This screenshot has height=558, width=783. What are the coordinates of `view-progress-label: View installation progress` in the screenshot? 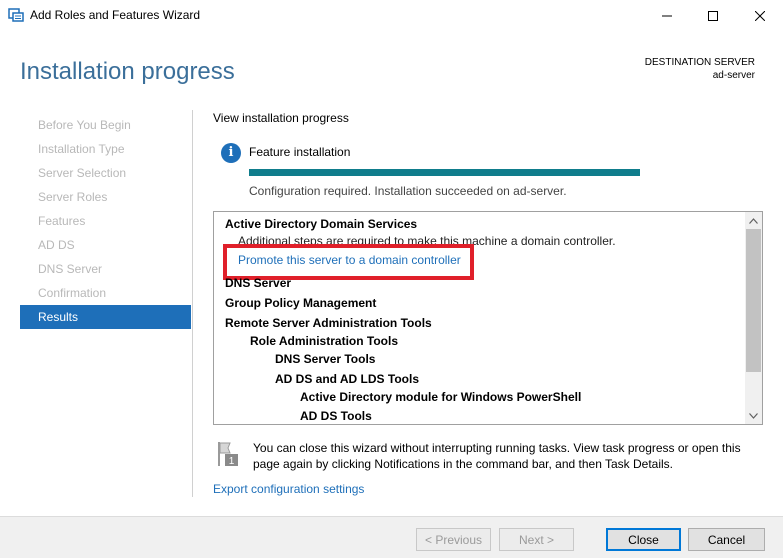 It's located at (281, 118).